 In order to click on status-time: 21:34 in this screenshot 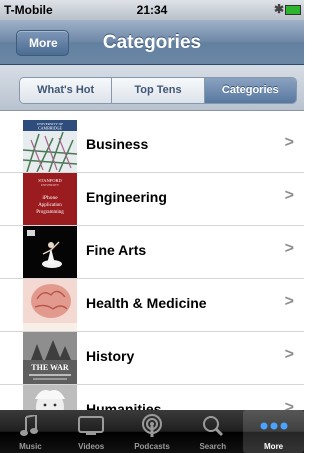, I will do `click(152, 10)`.